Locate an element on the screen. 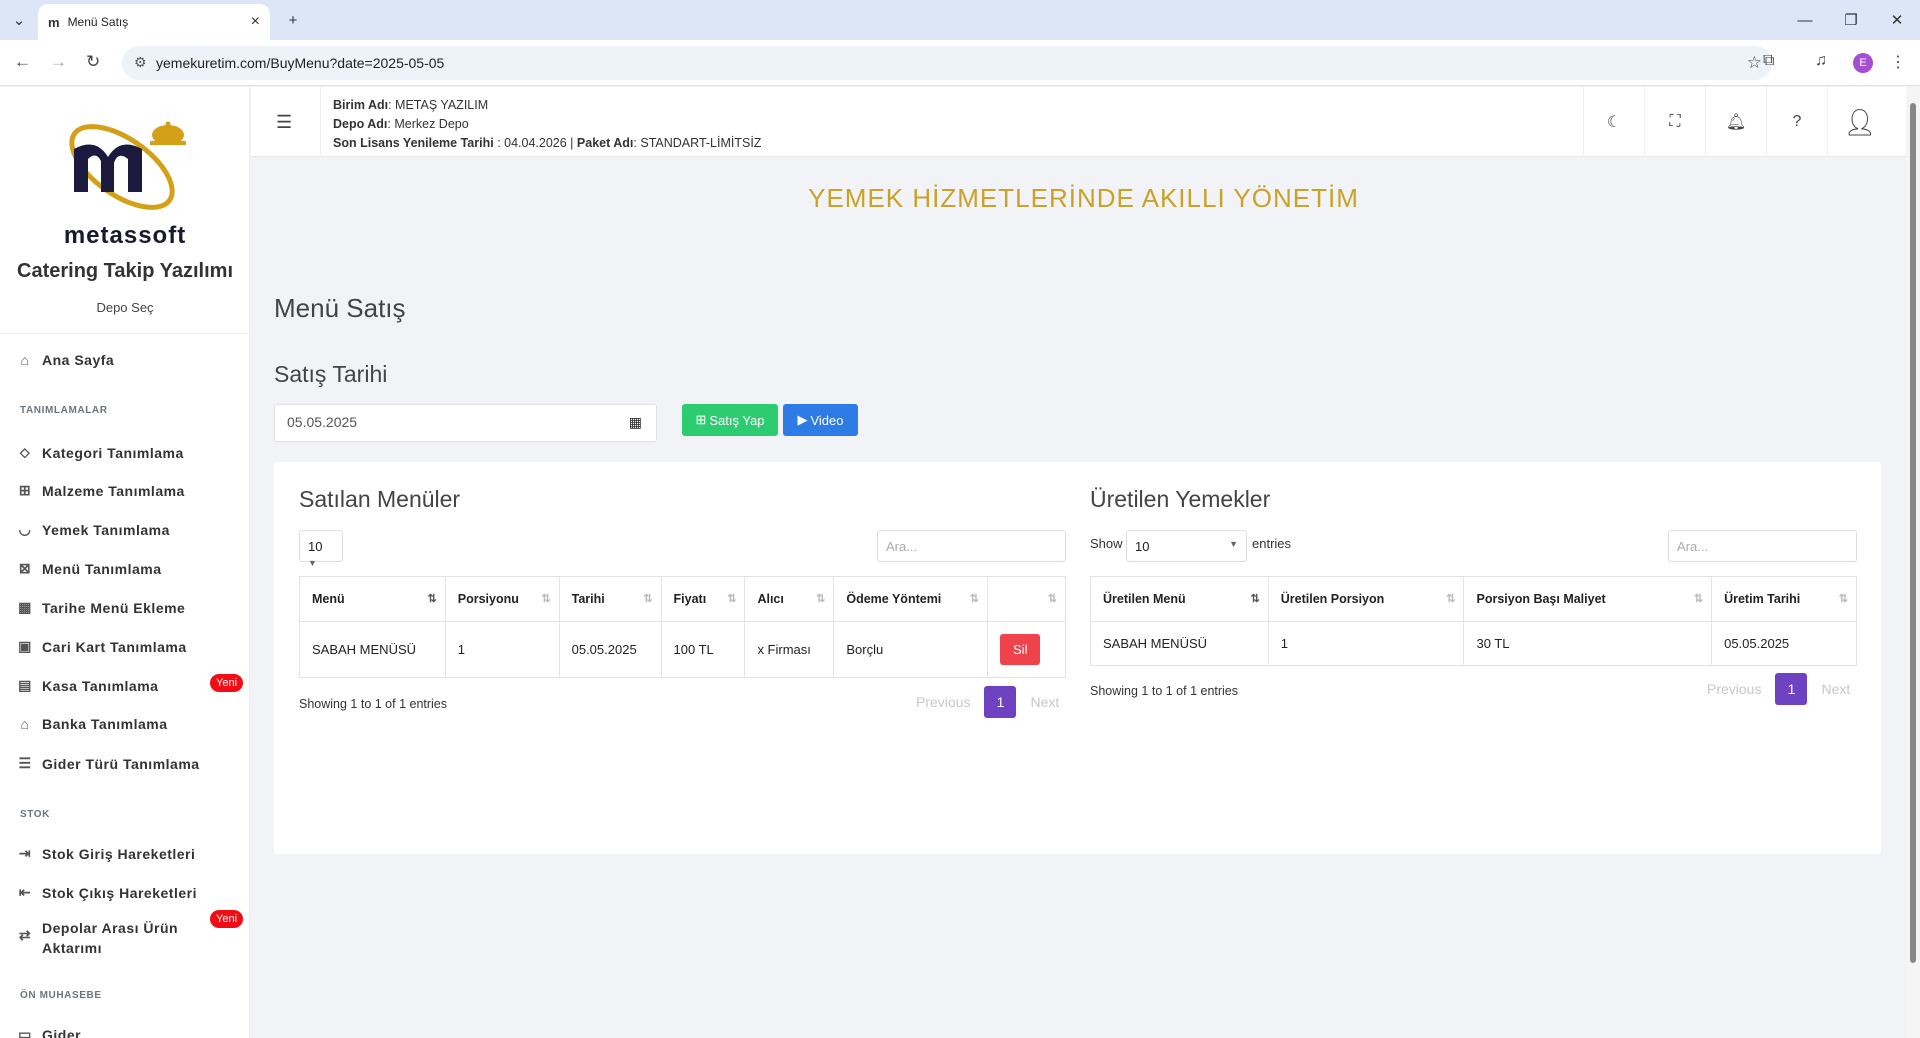 This screenshot has width=1920, height=1038. bookmark-star-icon: ☆ is located at coordinates (1754, 63).